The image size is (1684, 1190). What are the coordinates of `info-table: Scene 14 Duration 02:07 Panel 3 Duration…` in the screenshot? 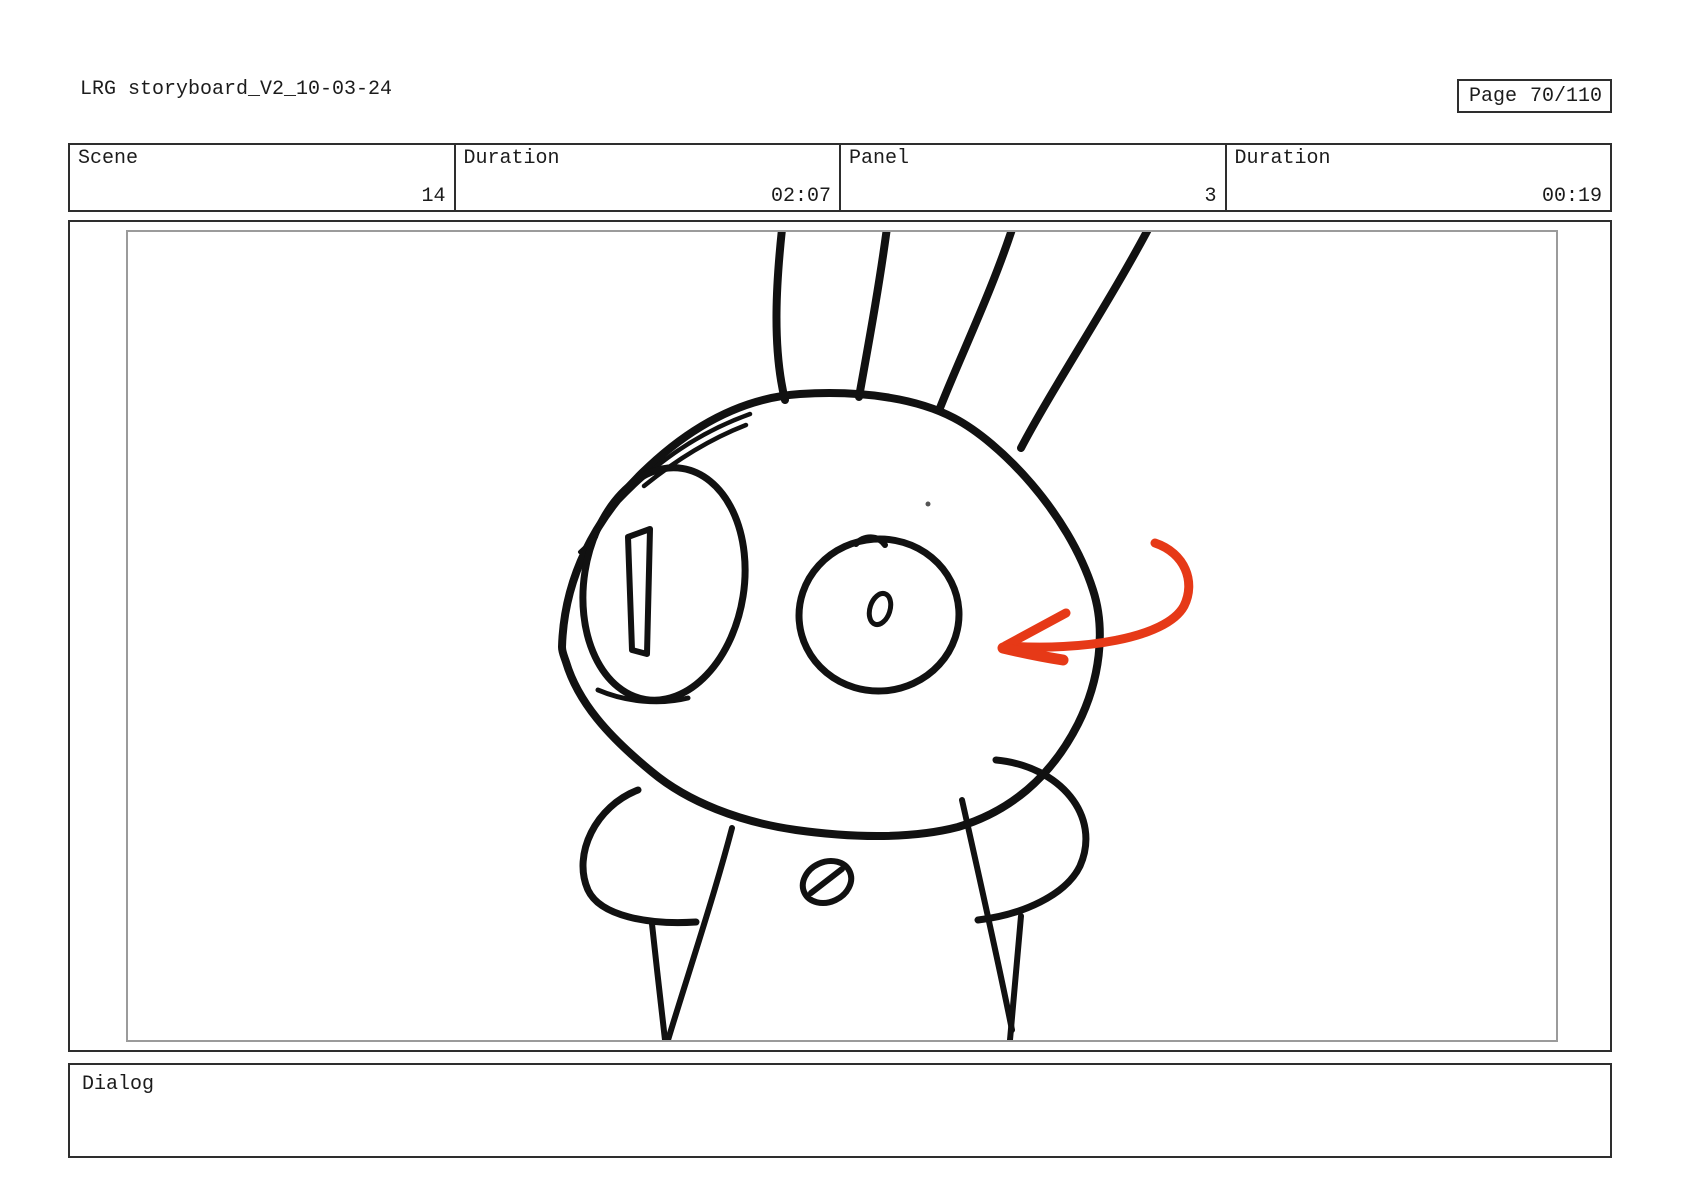 It's located at (840, 177).